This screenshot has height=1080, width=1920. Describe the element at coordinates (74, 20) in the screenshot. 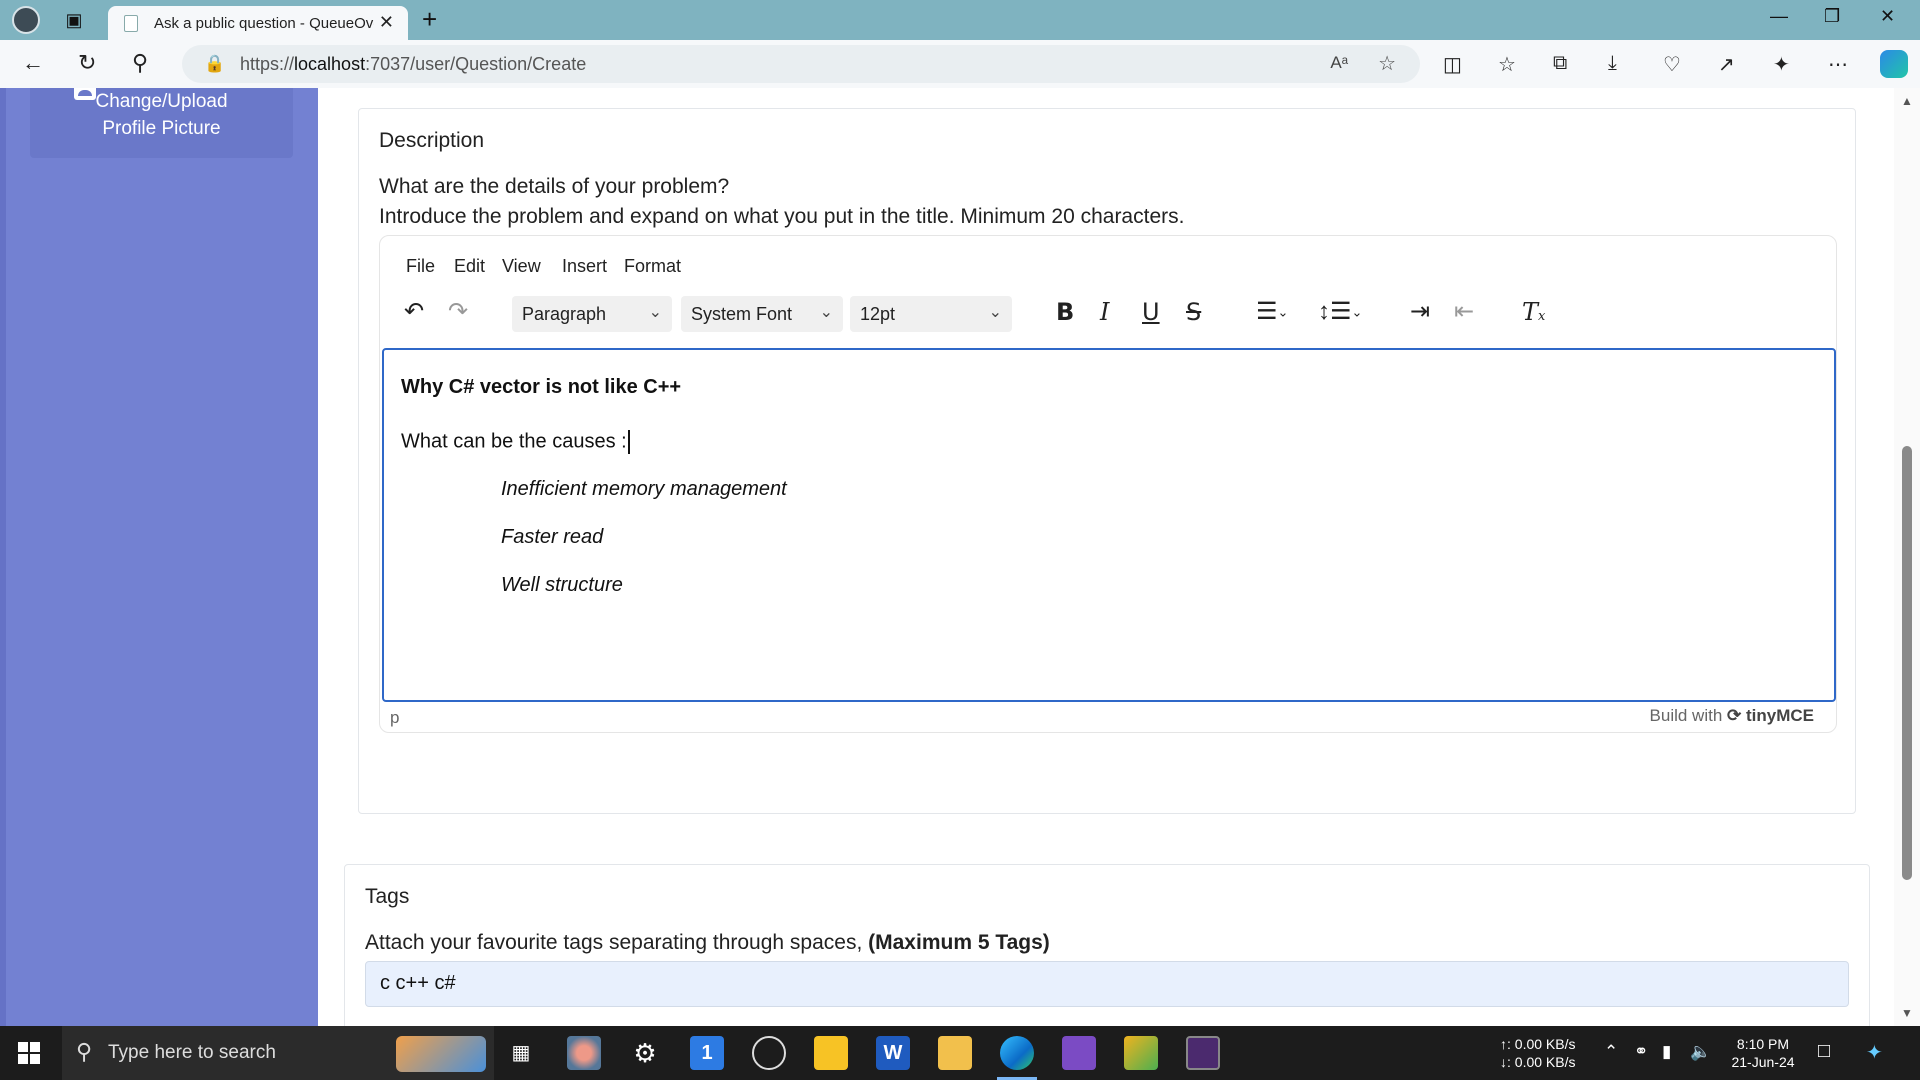

I see `tab-actions-icon: ▣` at that location.